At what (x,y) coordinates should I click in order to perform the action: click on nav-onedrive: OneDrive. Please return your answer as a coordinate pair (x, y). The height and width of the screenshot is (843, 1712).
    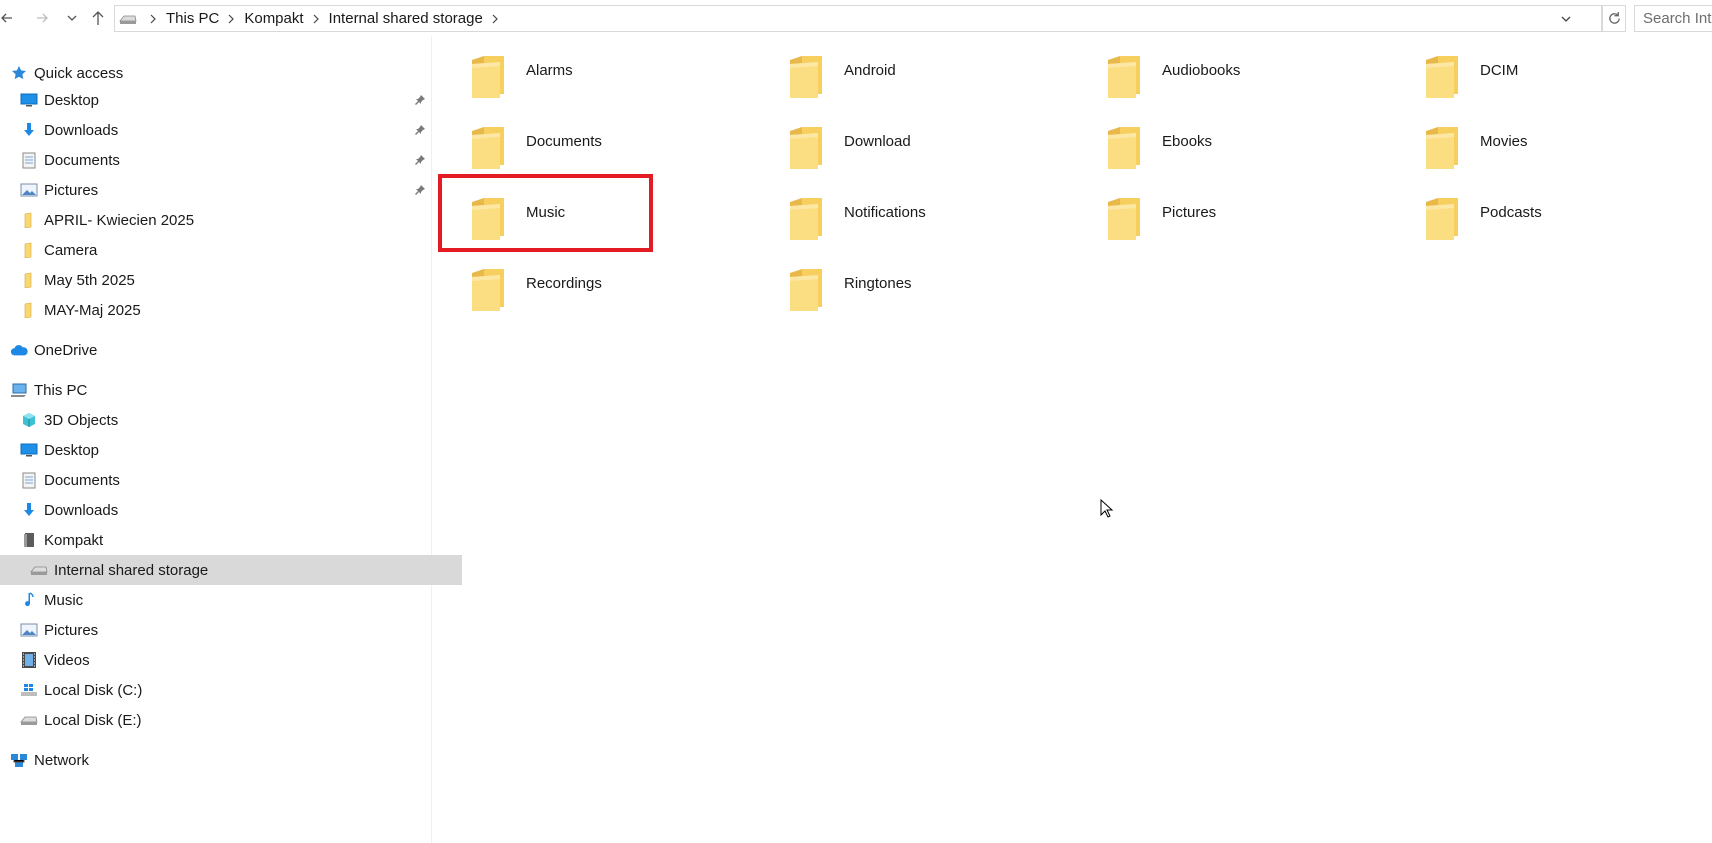
    Looking at the image, I should click on (221, 350).